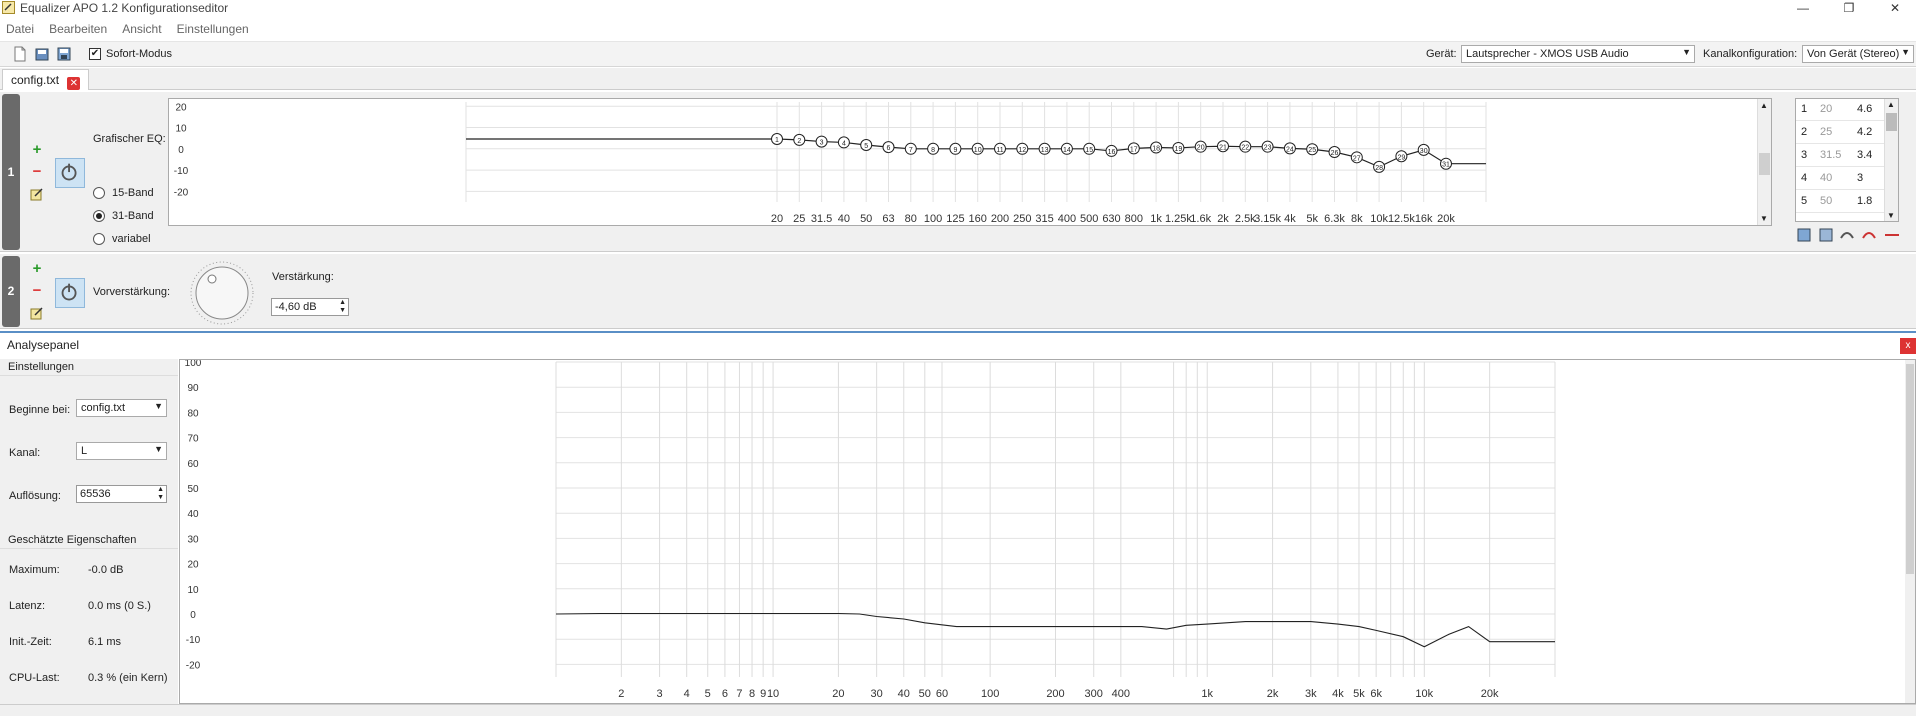  What do you see at coordinates (1840, 179) in the screenshot?
I see `band-row: 4 40 3` at bounding box center [1840, 179].